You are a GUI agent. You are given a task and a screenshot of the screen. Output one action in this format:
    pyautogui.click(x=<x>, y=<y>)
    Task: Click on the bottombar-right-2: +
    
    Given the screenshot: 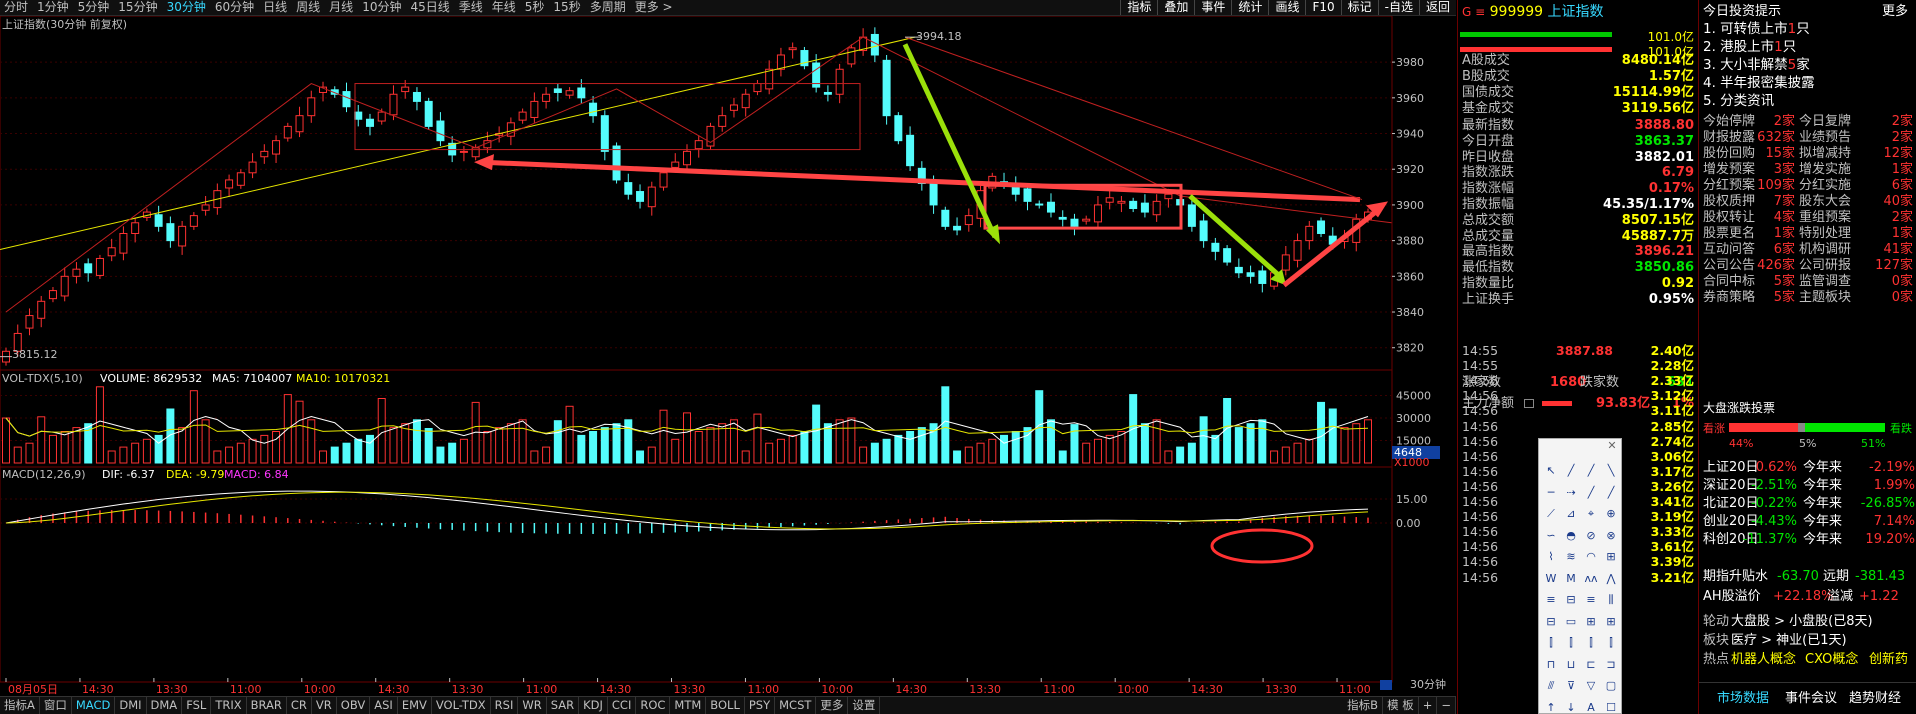 What is the action you would take?
    pyautogui.click(x=1428, y=705)
    